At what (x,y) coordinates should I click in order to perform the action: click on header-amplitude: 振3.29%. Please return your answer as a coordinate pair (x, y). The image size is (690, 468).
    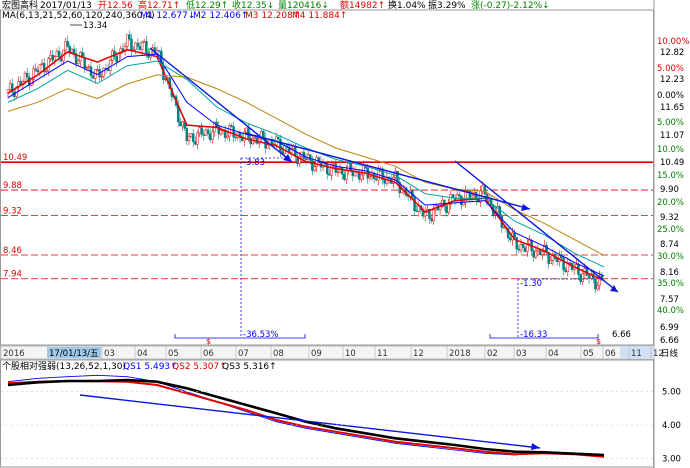
    Looking at the image, I should click on (447, 5).